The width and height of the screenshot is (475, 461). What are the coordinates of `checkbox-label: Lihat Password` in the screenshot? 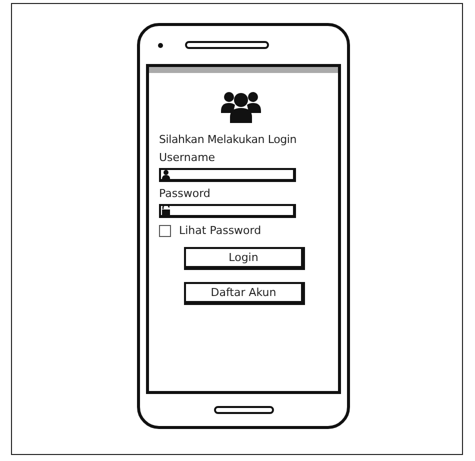 It's located at (220, 230).